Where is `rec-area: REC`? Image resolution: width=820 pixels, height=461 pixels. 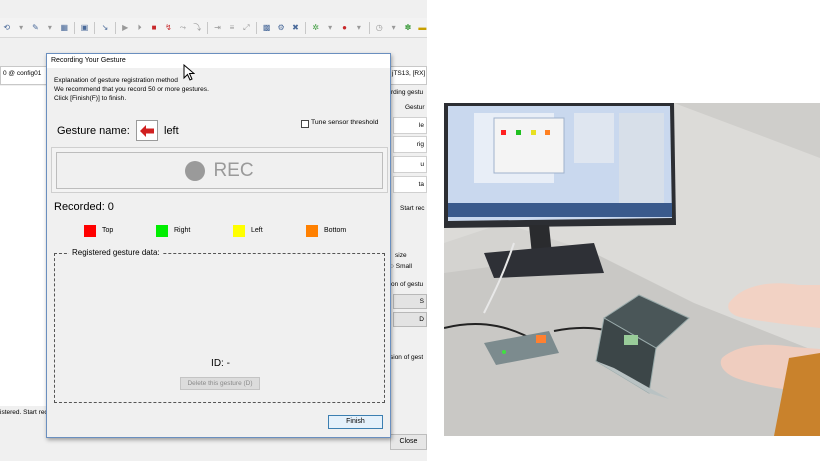
rec-area: REC is located at coordinates (219, 170).